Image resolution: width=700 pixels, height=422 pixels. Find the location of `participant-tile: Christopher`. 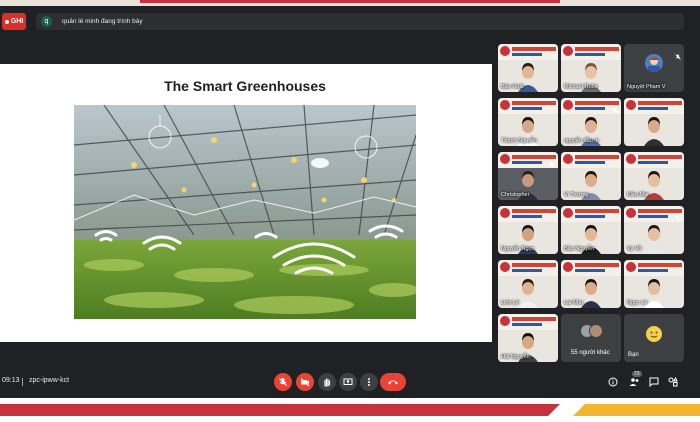

participant-tile: Christopher is located at coordinates (528, 176).